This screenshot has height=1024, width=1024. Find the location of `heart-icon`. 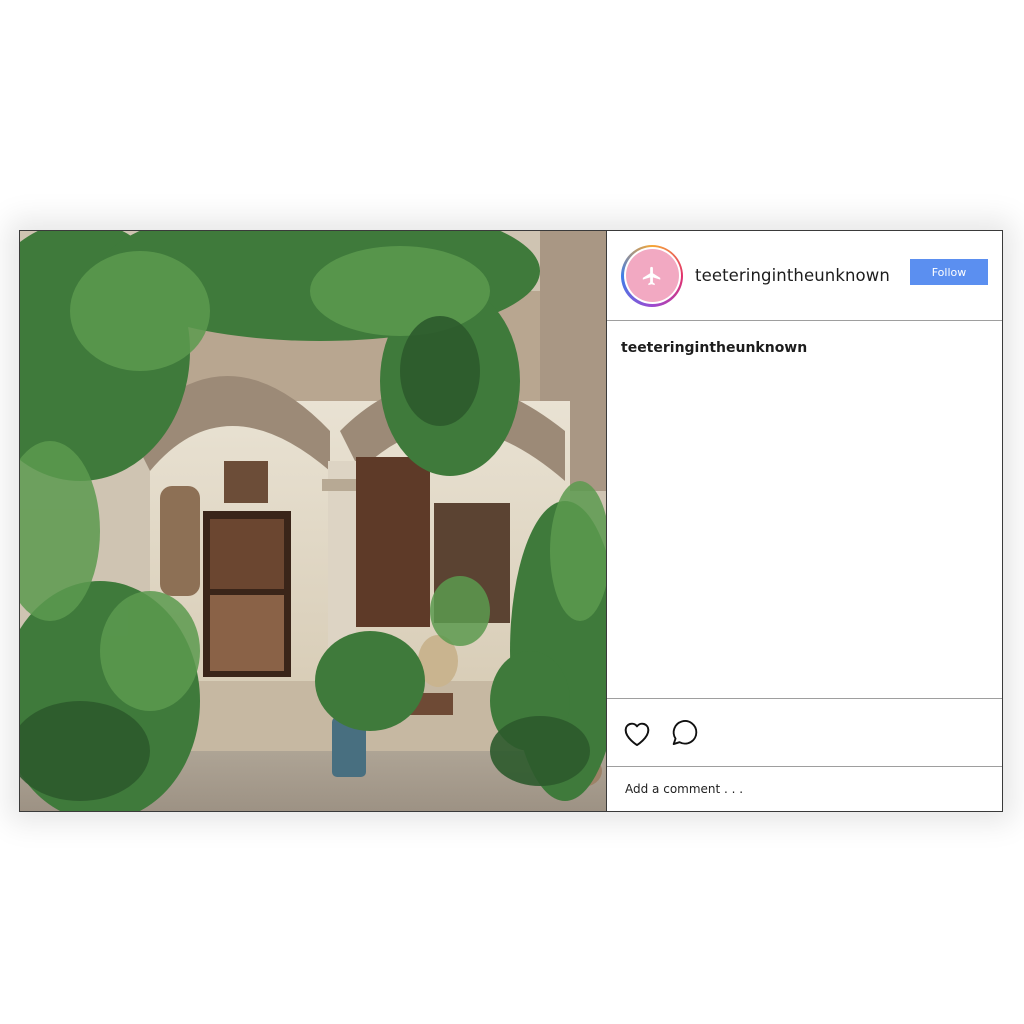

heart-icon is located at coordinates (637, 734).